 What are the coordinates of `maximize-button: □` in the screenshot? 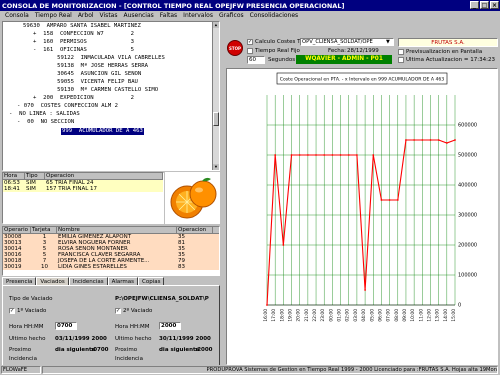 It's located at (484, 5).